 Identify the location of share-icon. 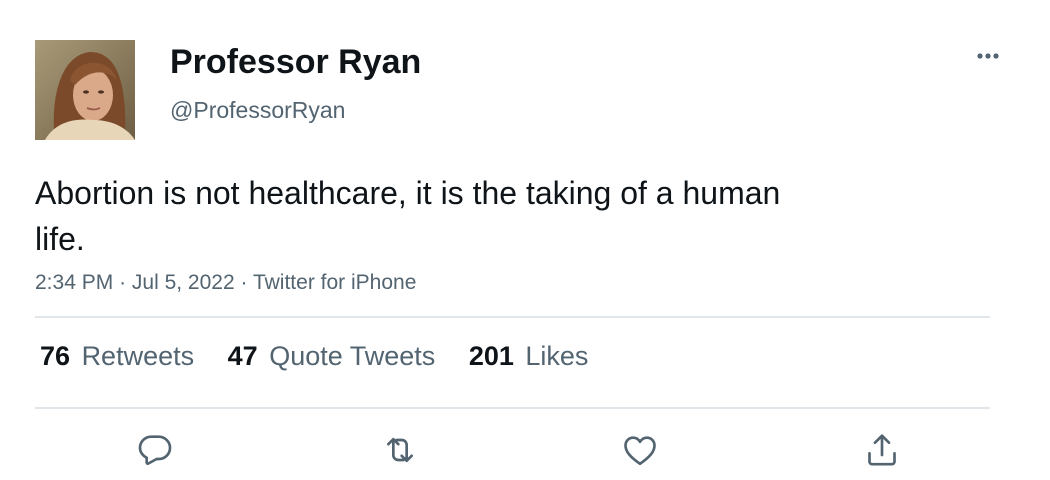
(882, 450).